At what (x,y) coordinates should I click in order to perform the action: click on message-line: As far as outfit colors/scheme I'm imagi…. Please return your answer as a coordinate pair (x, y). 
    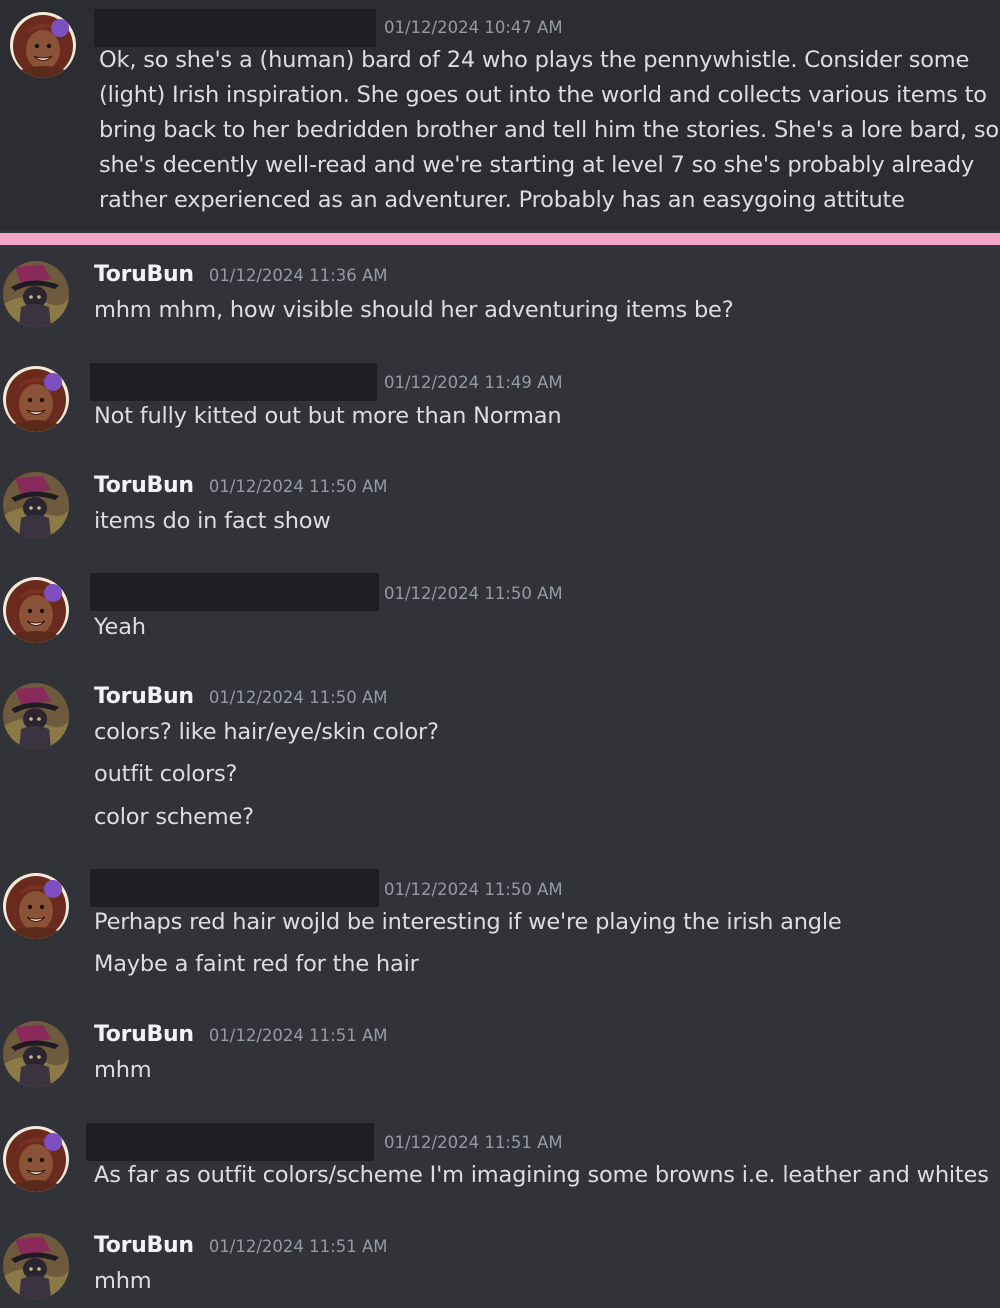
    Looking at the image, I should click on (541, 1175).